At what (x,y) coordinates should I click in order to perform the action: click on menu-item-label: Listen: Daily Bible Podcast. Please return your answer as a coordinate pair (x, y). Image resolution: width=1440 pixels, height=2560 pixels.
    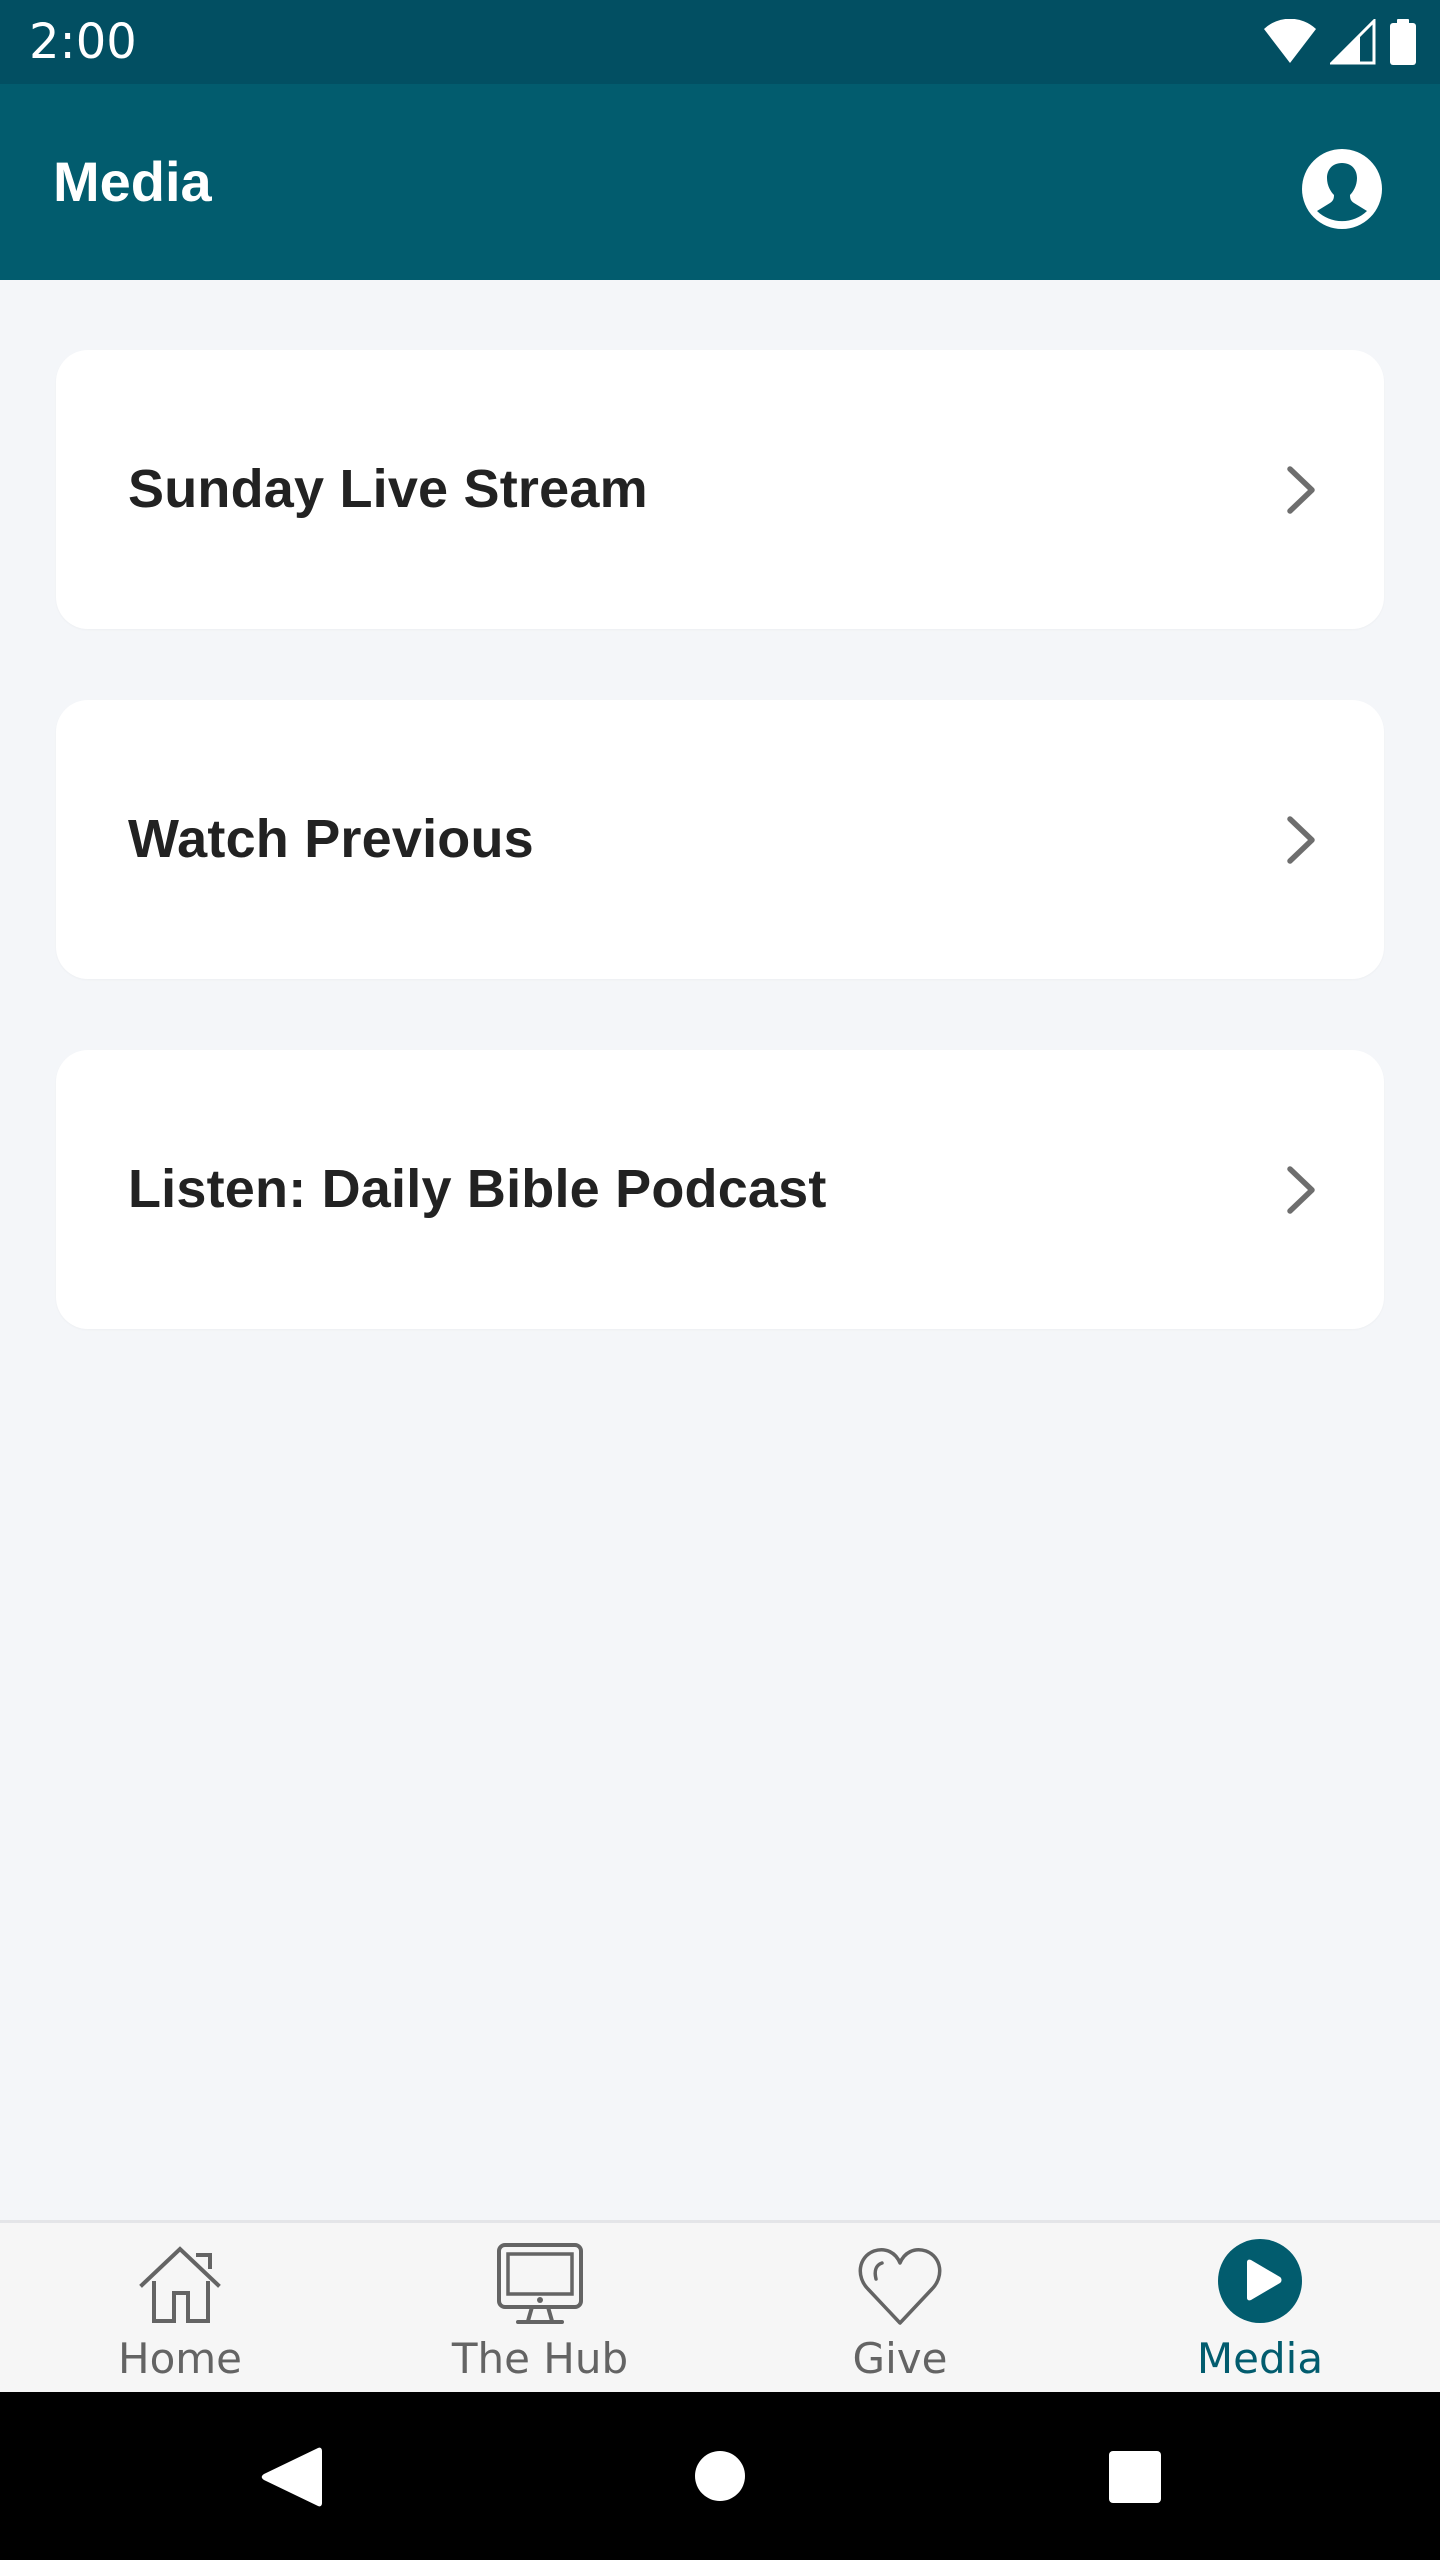
    Looking at the image, I should click on (477, 1188).